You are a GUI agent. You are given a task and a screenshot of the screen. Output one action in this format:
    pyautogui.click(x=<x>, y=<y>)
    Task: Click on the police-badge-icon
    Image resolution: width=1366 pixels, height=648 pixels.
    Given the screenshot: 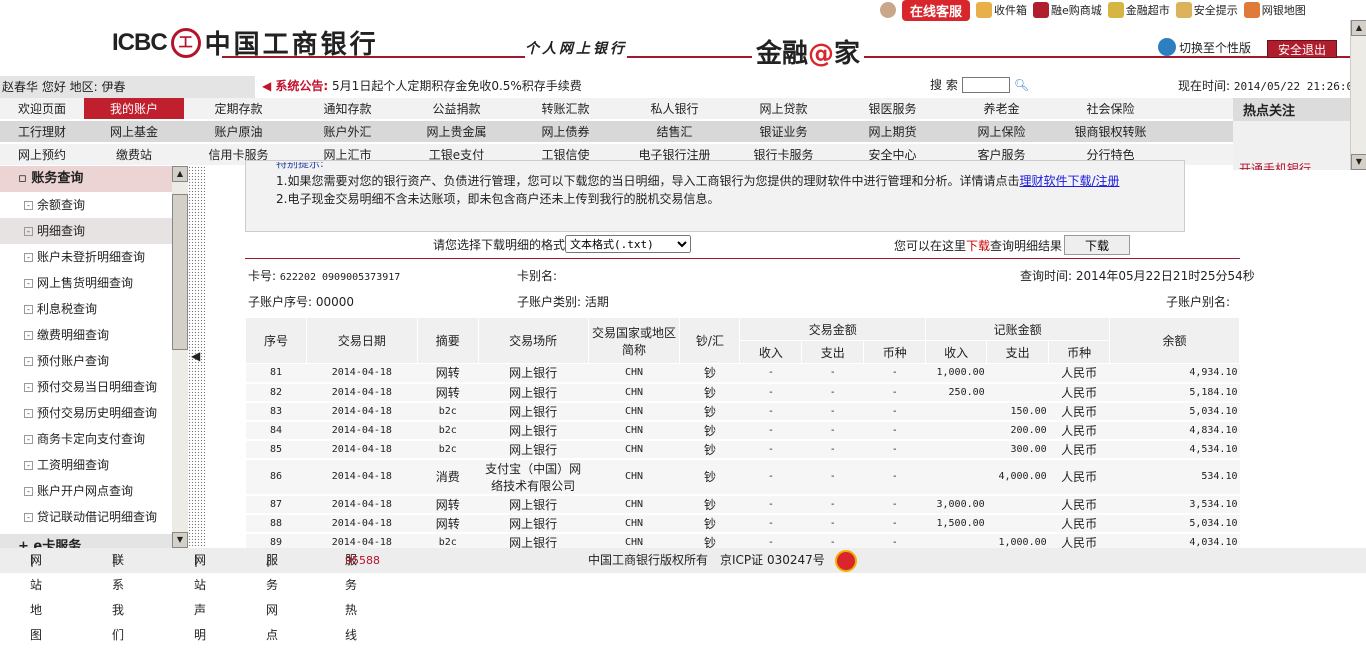 What is the action you would take?
    pyautogui.click(x=846, y=561)
    